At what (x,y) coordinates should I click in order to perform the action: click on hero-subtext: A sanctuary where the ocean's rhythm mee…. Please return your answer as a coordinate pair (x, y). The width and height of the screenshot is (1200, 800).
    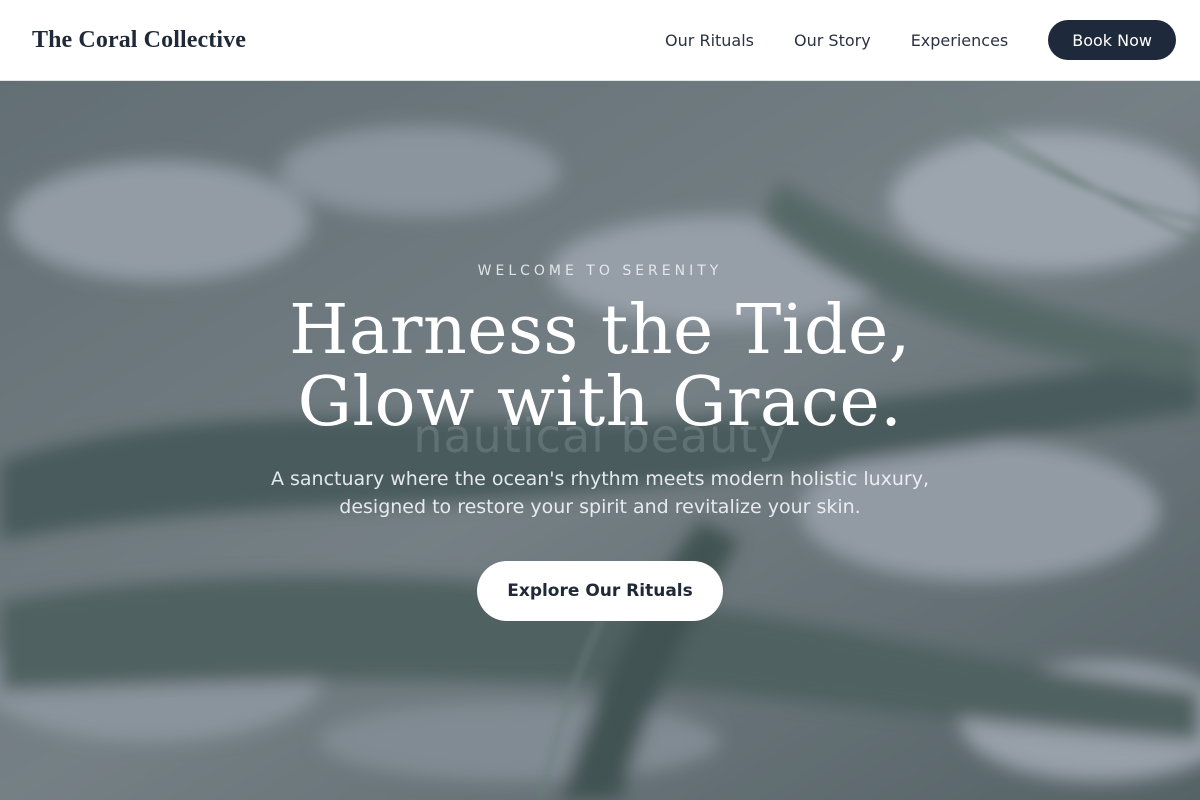
    Looking at the image, I should click on (600, 493).